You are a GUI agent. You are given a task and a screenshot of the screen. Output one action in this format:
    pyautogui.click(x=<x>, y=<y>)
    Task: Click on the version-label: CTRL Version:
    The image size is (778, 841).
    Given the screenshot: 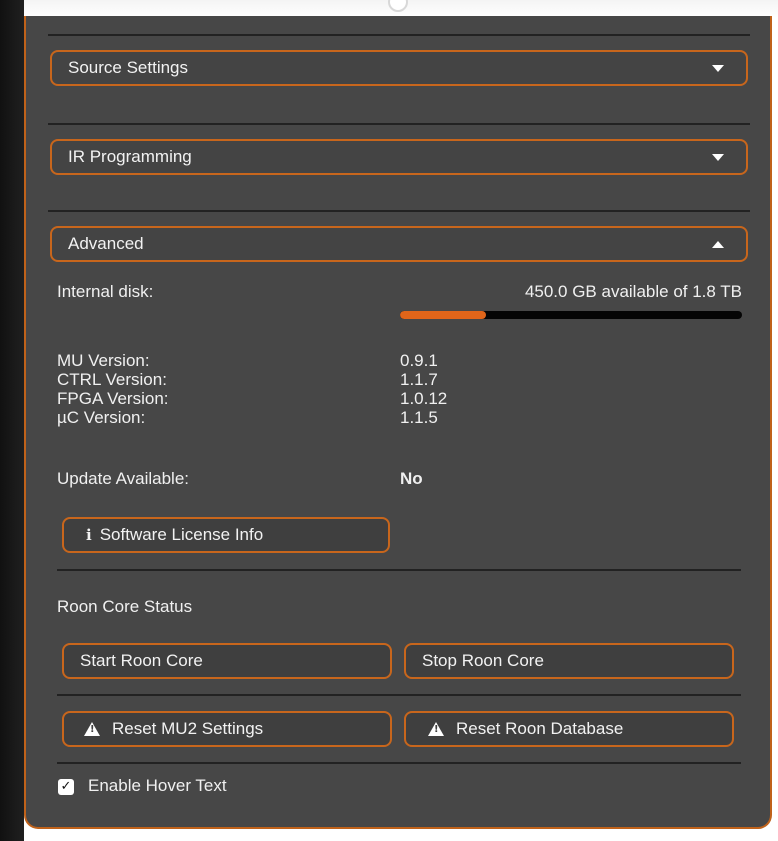 What is the action you would take?
    pyautogui.click(x=112, y=379)
    